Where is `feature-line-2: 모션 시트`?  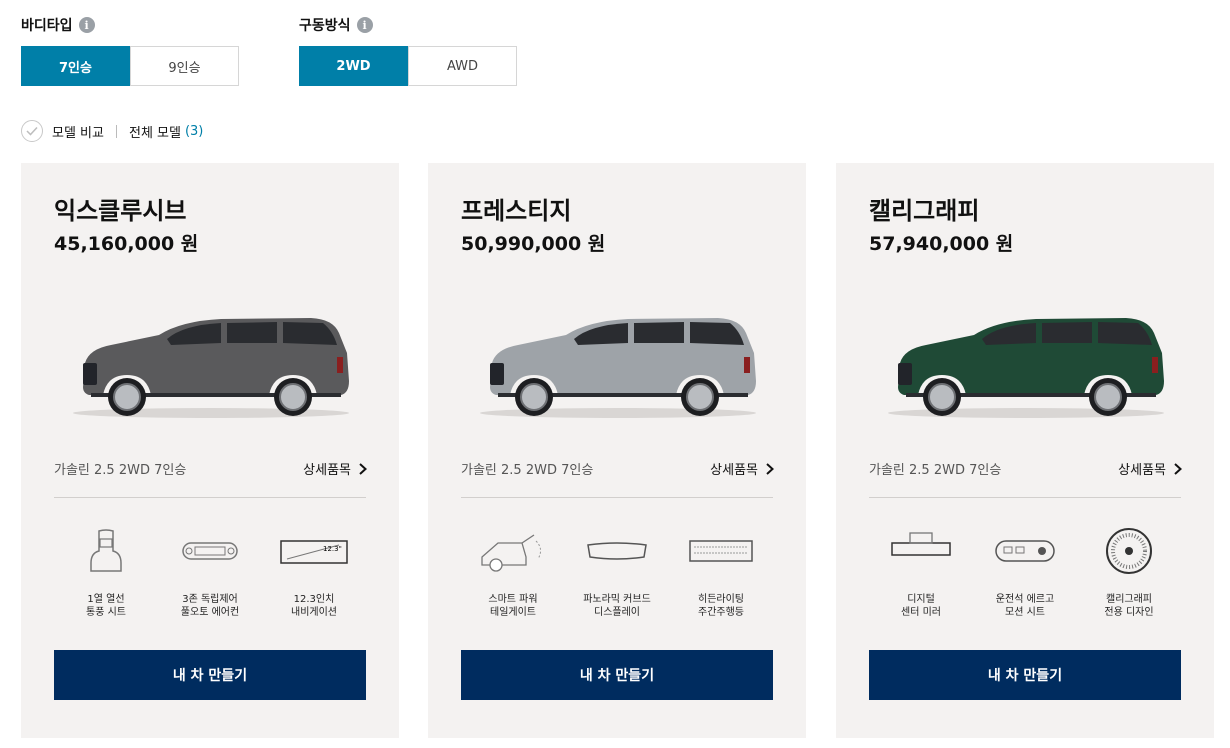
feature-line-2: 모션 시트 is located at coordinates (1025, 612).